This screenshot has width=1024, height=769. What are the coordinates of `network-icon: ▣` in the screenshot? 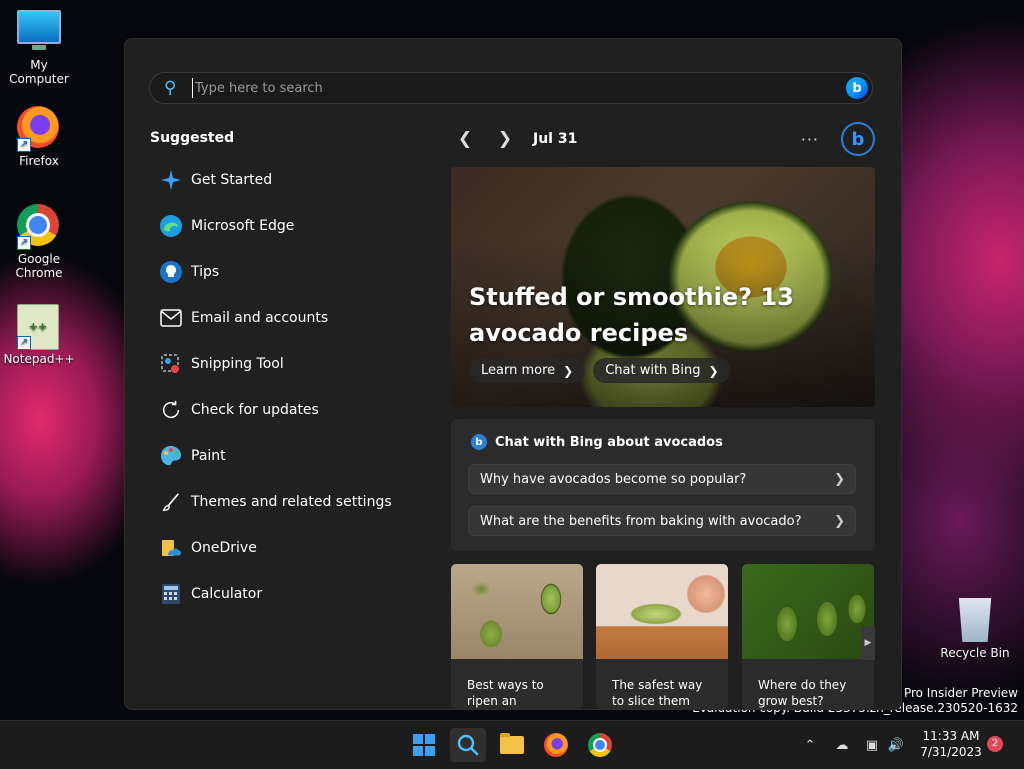 It's located at (872, 745).